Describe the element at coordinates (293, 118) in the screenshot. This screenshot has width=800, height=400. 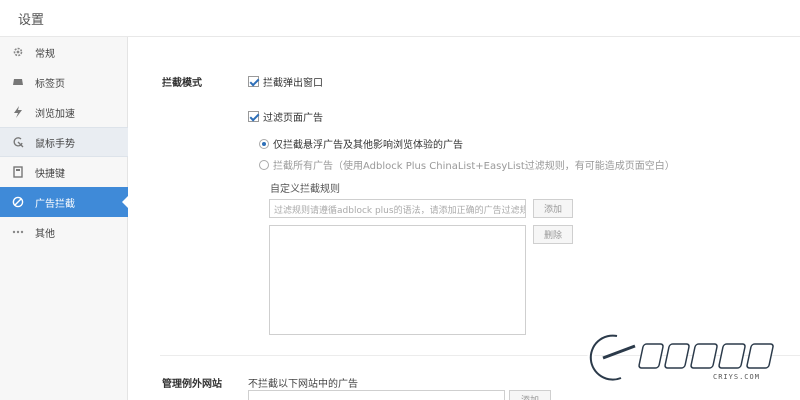
I see `filter-ads-label: 过滤页面广告` at that location.